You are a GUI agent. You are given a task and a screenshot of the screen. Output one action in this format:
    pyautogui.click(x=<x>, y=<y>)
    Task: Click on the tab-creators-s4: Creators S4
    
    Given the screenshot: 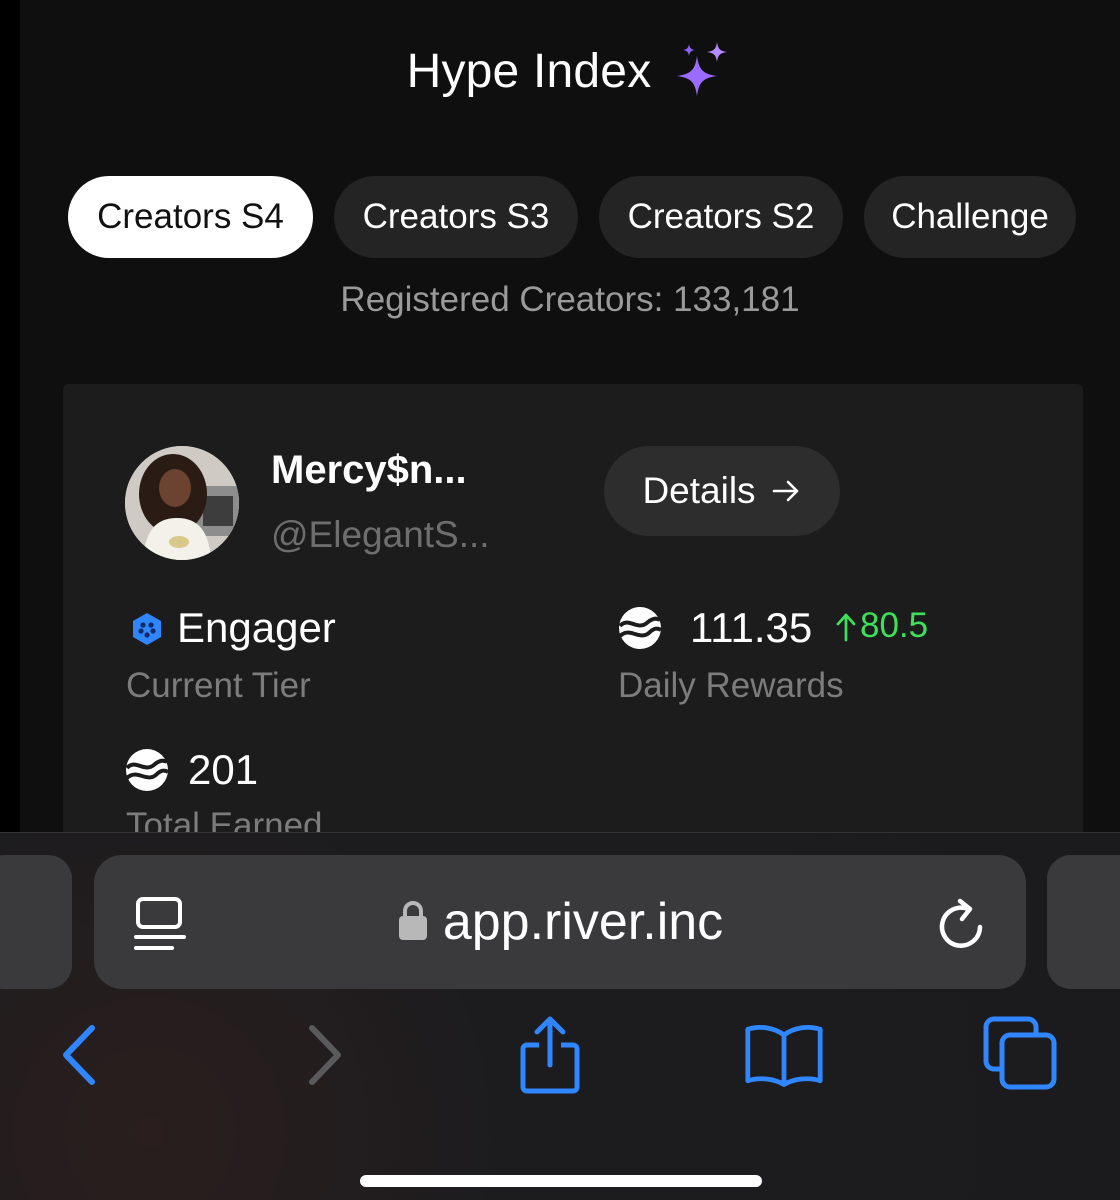 What is the action you would take?
    pyautogui.click(x=190, y=217)
    